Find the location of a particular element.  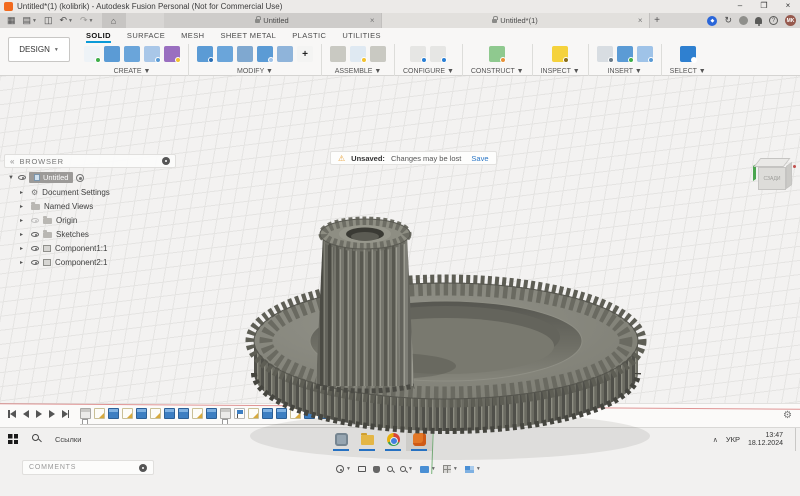

move-copy-icon: + is located at coordinates (305, 54).